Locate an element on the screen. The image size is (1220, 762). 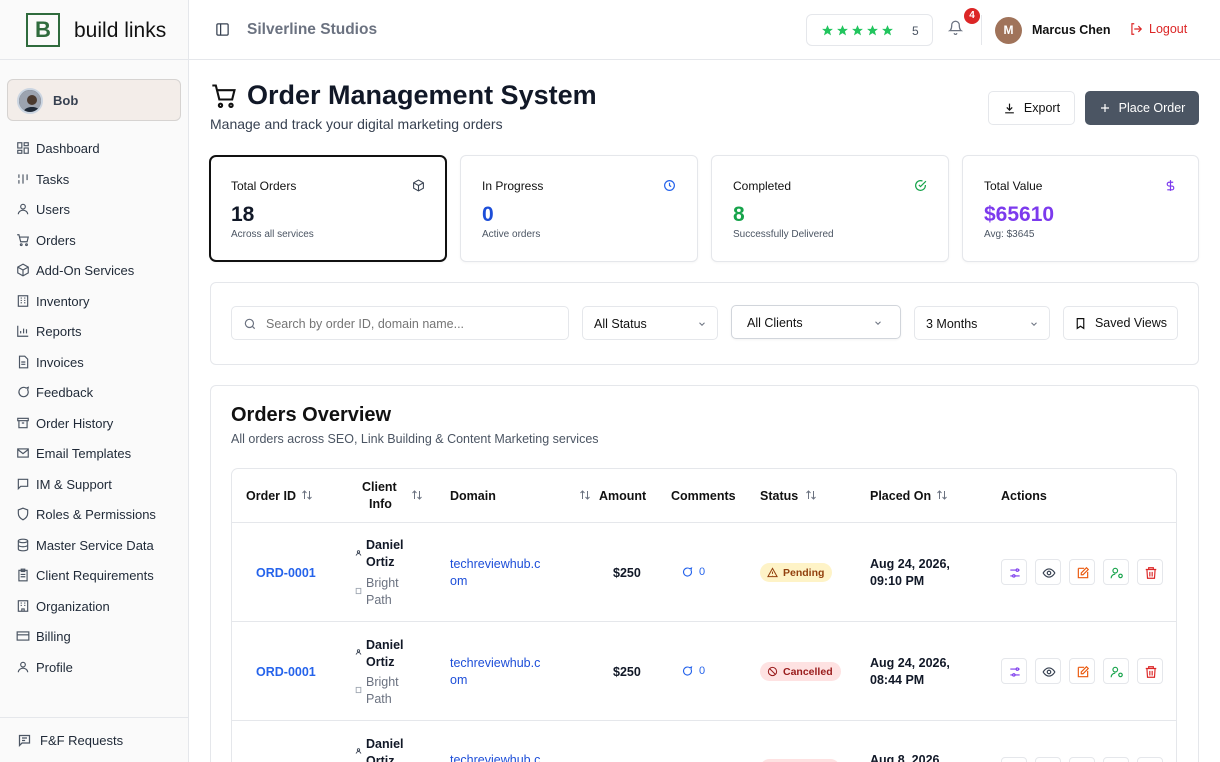
brand-name: build links is located at coordinates (120, 30).